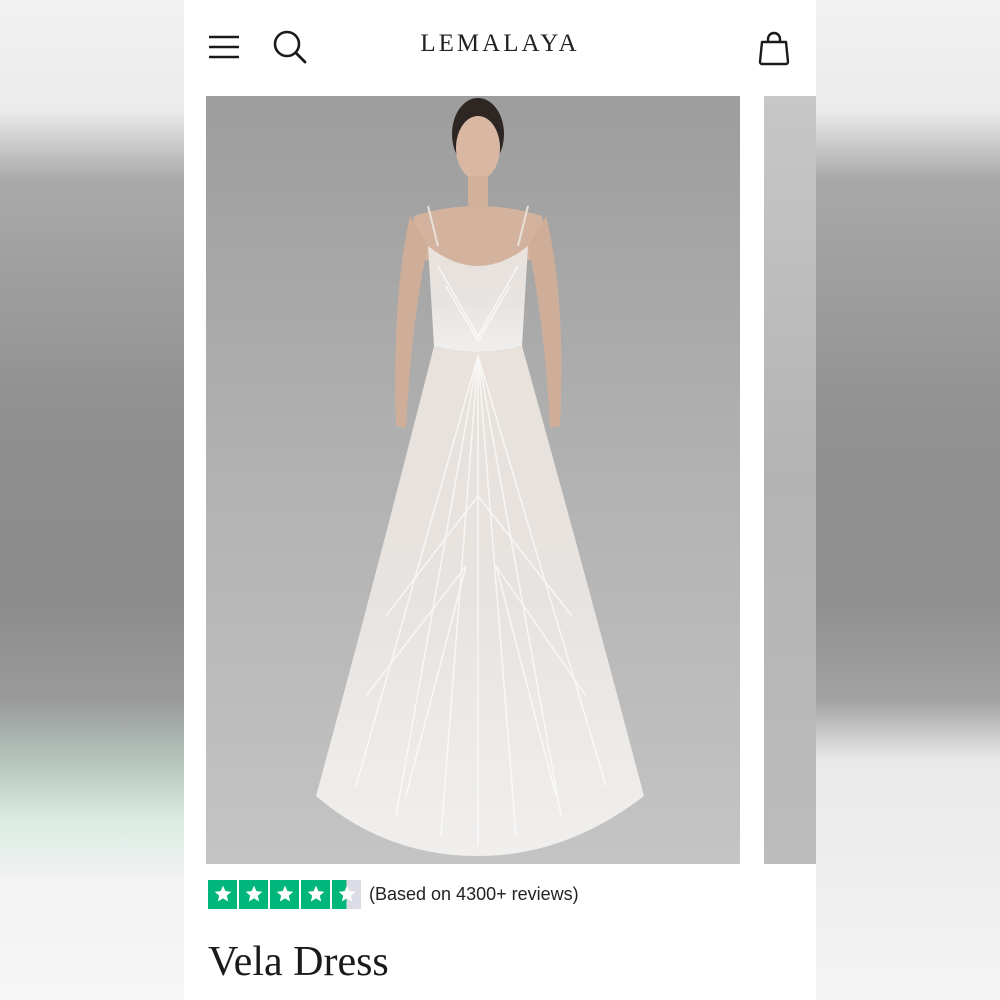 This screenshot has height=1000, width=1000. I want to click on review-rating: (Based on 4300+ reviews), so click(393, 894).